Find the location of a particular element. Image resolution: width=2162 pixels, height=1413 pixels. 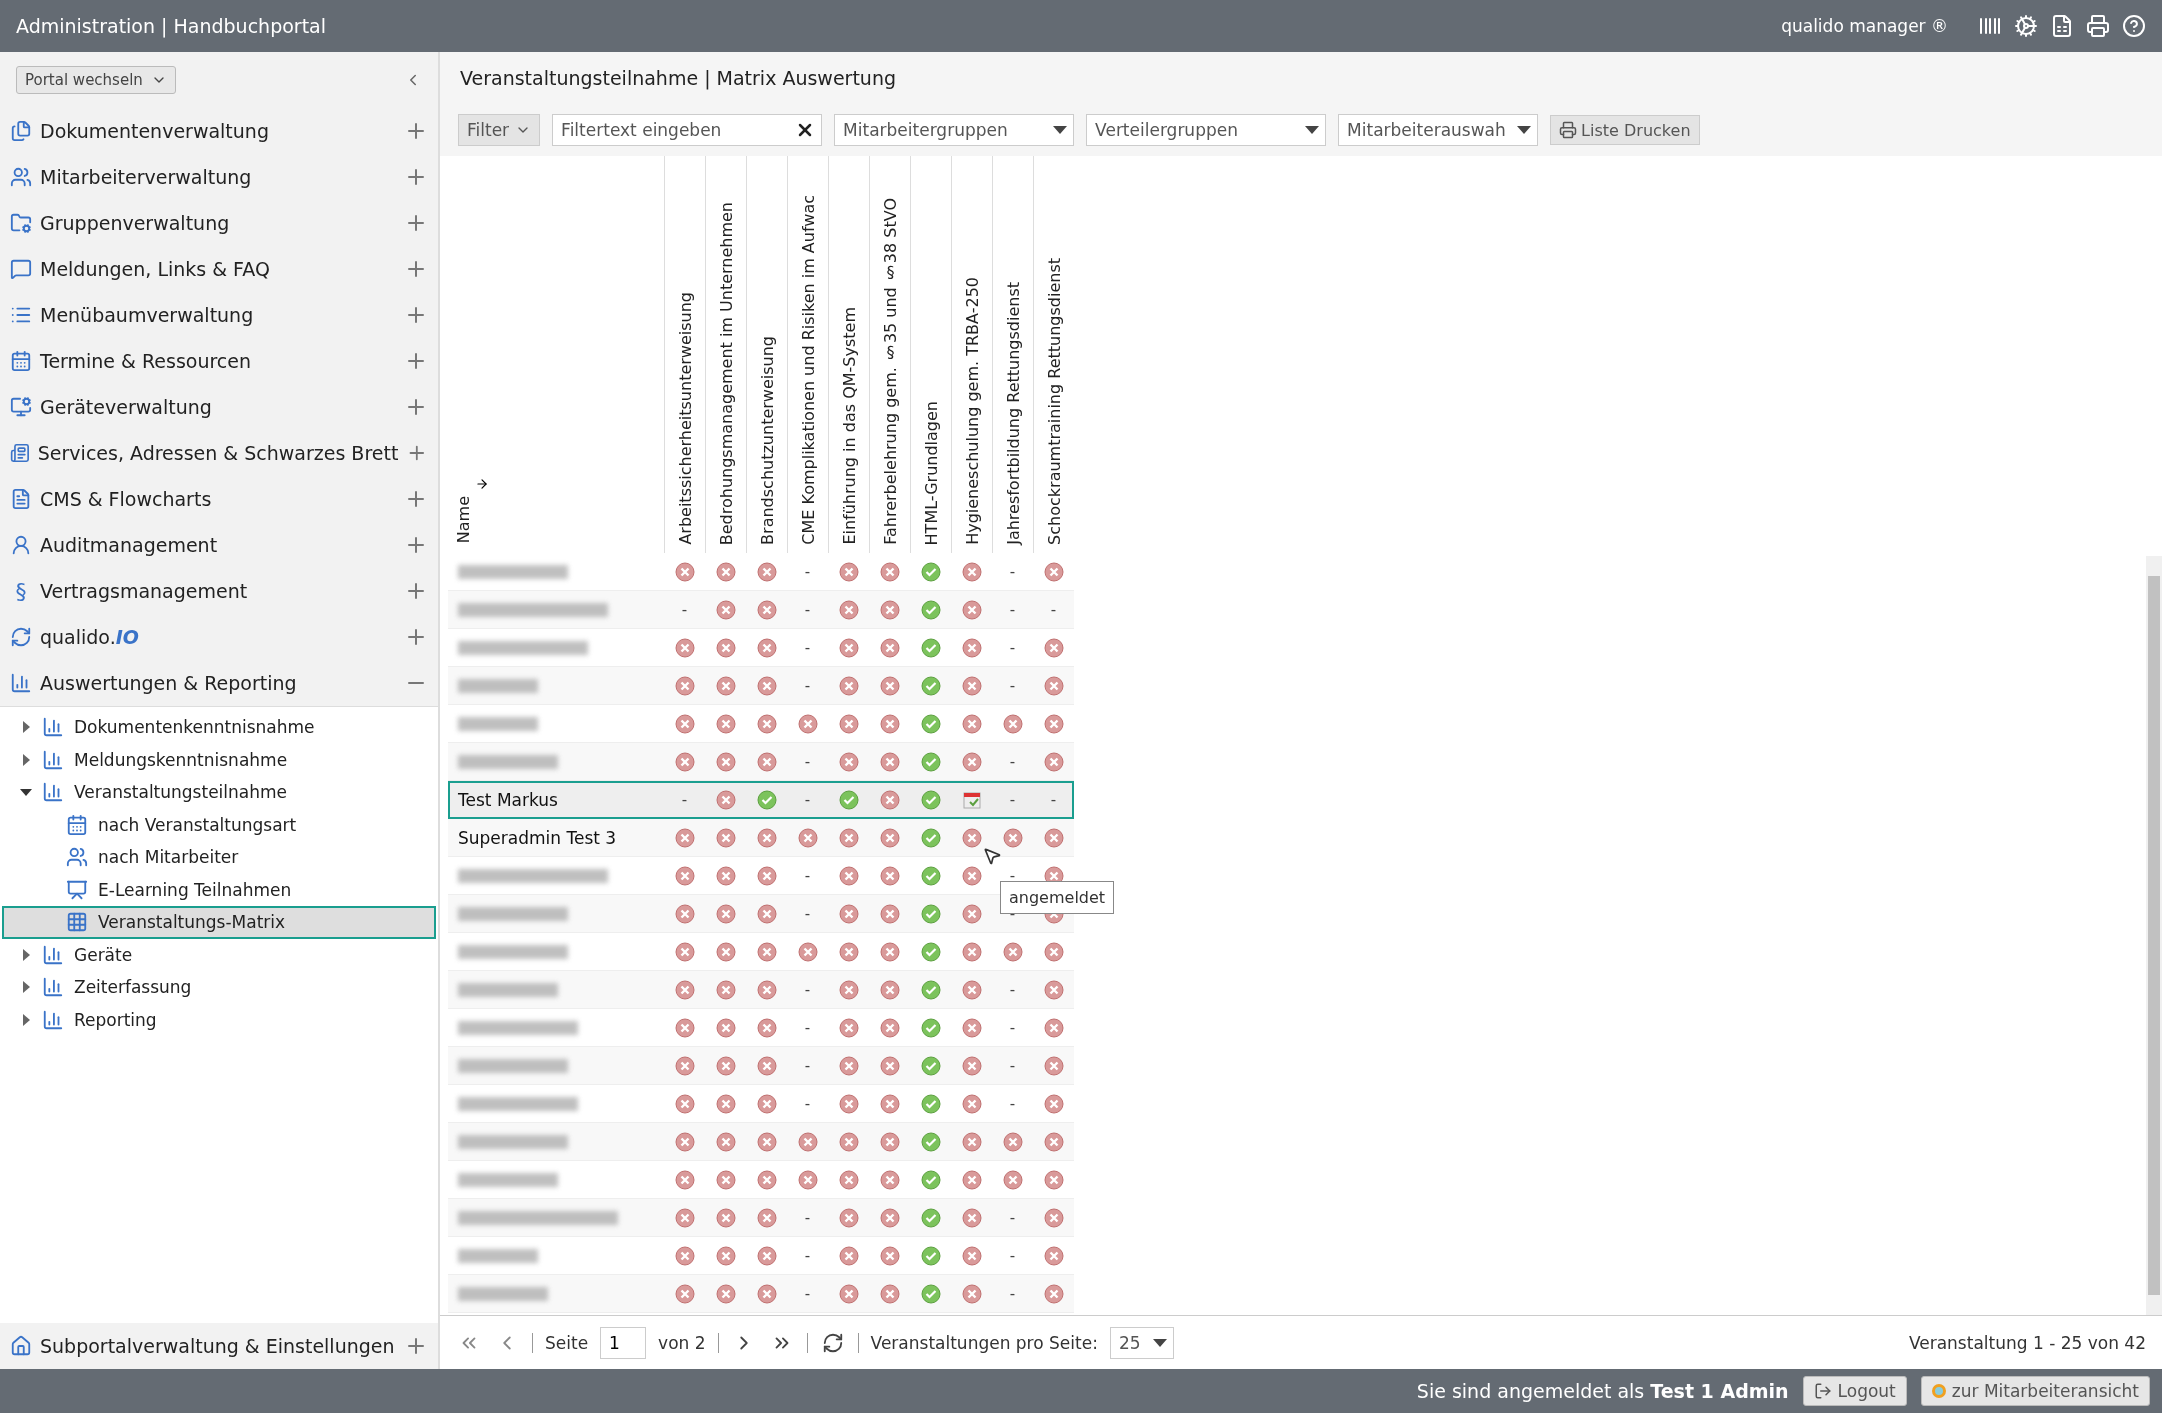

nav-item: Geräteverwaltung is located at coordinates (219, 407).